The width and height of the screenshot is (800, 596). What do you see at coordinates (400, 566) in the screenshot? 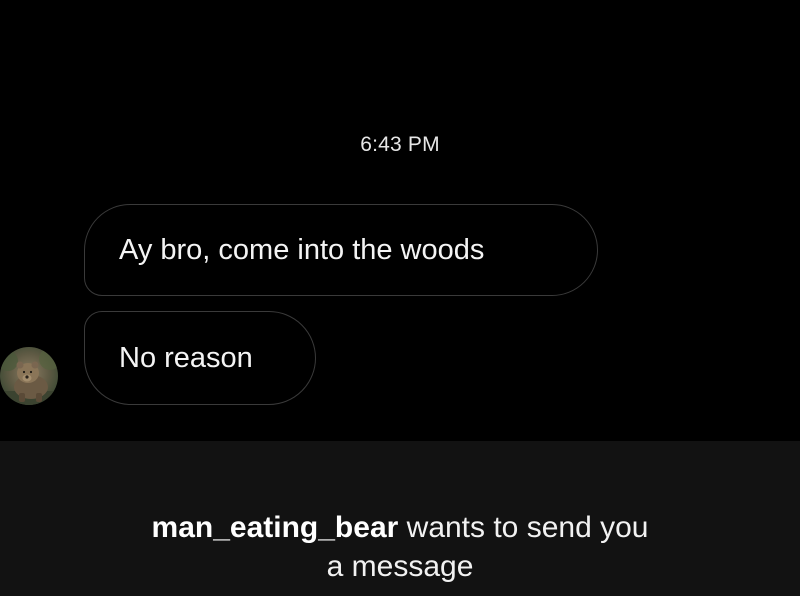
I see `request-text-line2: a message` at bounding box center [400, 566].